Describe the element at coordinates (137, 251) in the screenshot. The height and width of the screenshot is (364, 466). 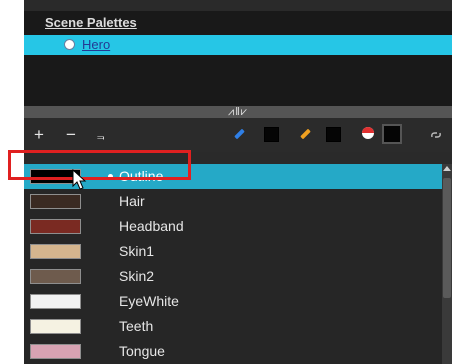
I see `swatch-name: Skin1` at that location.